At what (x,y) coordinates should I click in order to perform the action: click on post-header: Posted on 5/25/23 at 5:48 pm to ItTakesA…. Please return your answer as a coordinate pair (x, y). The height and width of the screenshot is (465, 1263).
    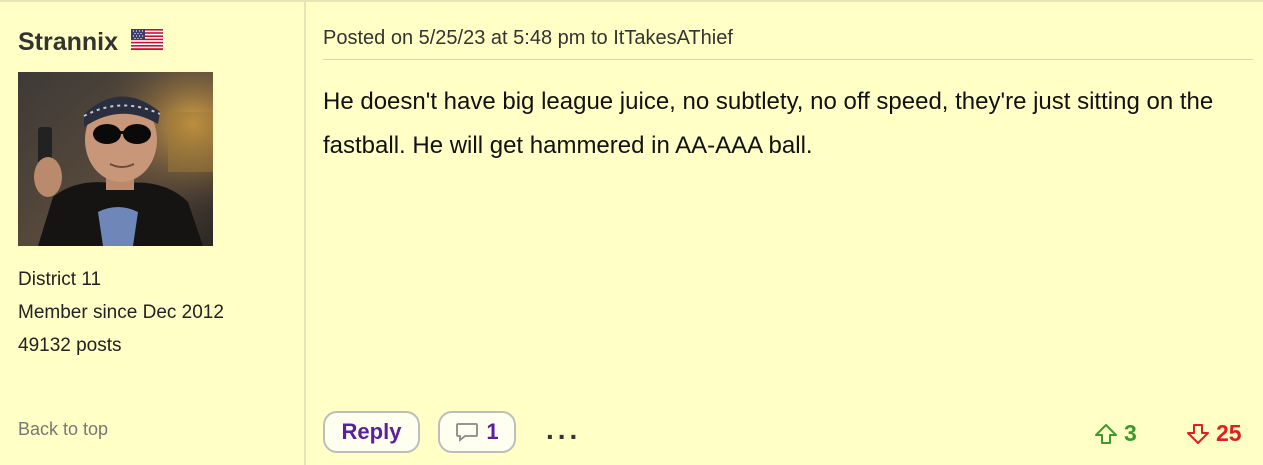
    Looking at the image, I should click on (528, 38).